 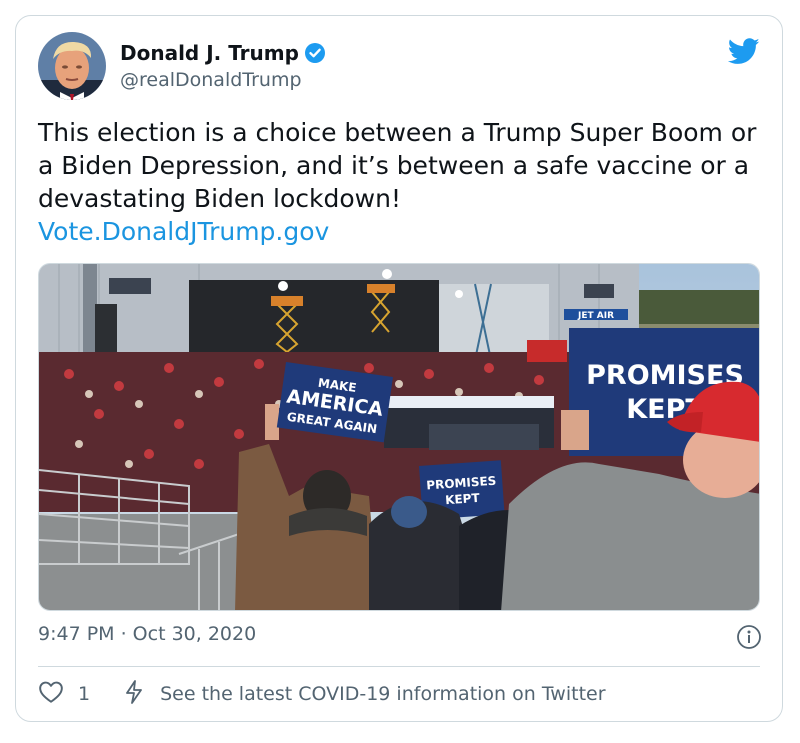 I want to click on author-name: Donald J. Trump, so click(x=209, y=53).